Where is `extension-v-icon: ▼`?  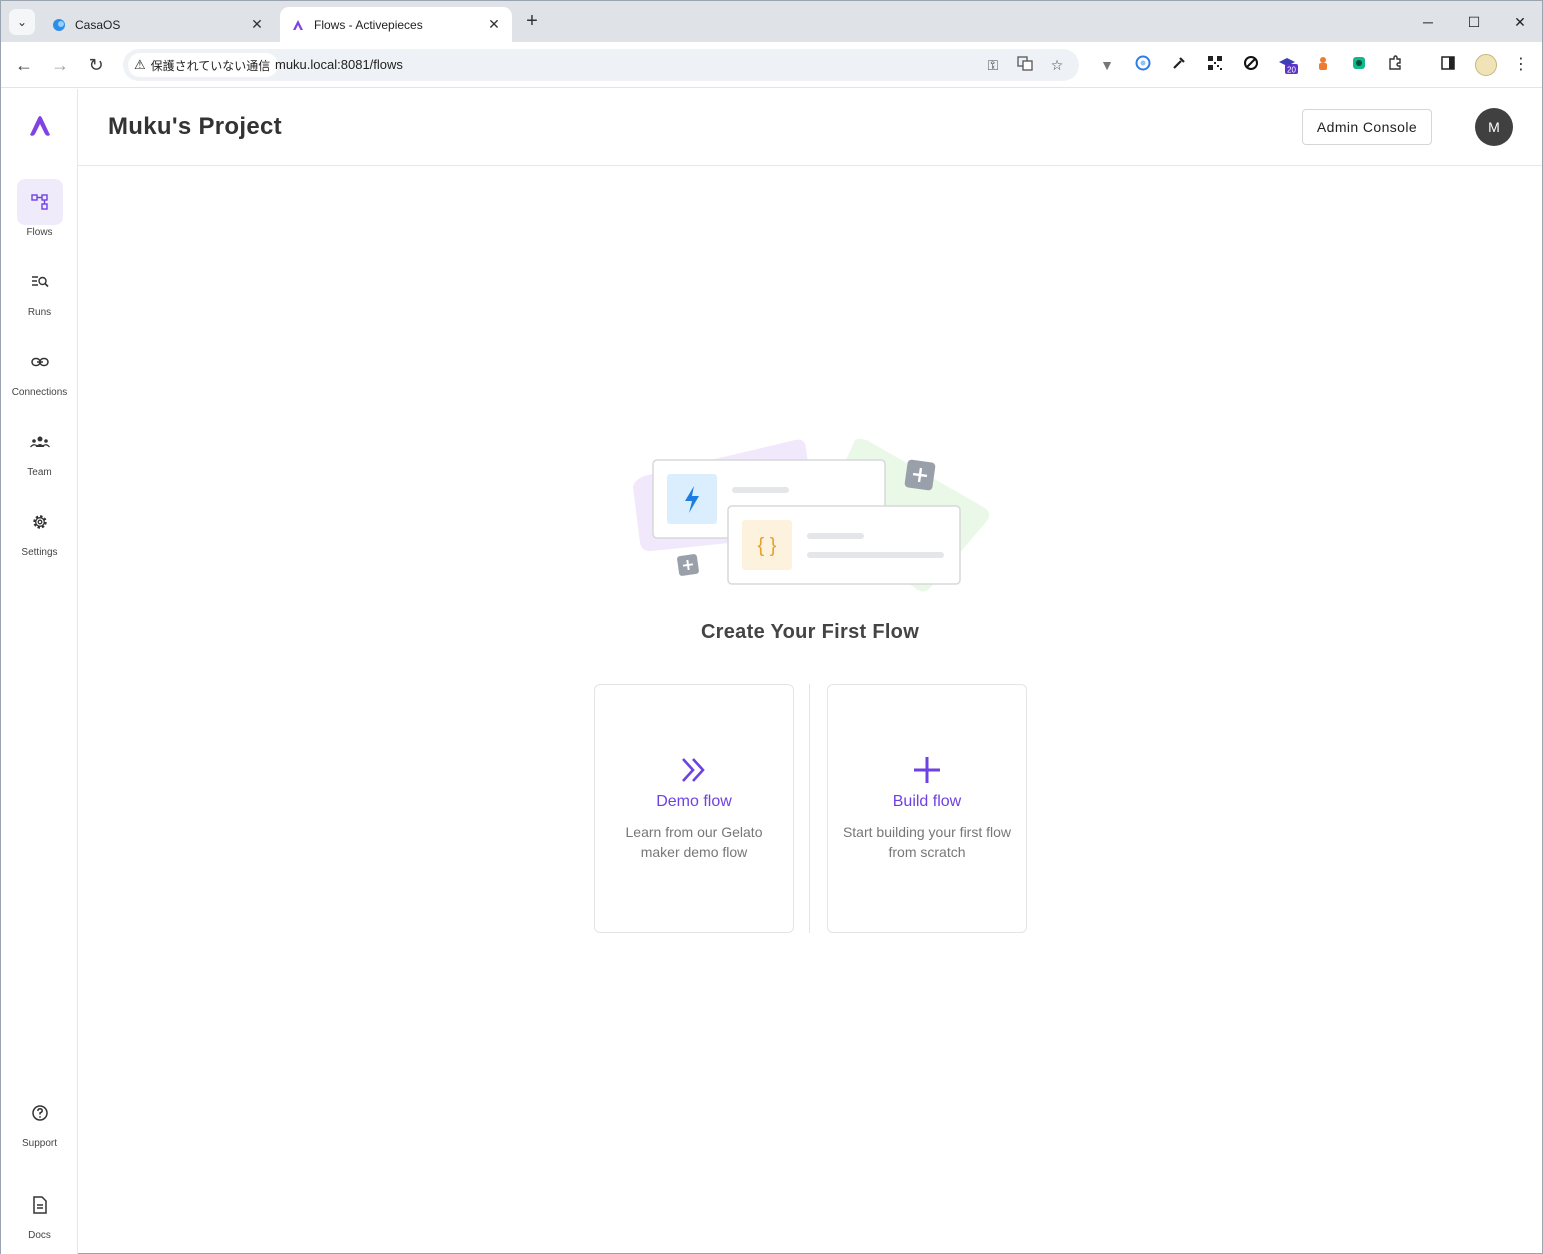
extension-v-icon: ▼ is located at coordinates (1107, 65).